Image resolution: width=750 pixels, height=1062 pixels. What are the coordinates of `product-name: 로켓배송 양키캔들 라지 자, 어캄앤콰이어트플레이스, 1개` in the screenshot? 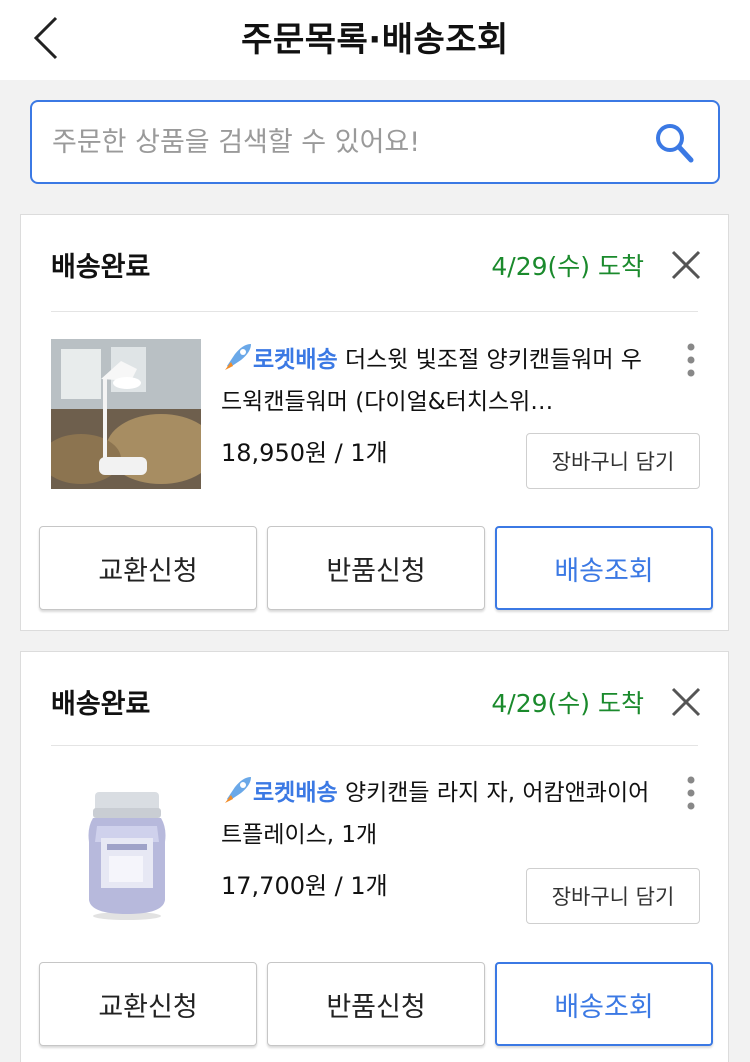 It's located at (441, 814).